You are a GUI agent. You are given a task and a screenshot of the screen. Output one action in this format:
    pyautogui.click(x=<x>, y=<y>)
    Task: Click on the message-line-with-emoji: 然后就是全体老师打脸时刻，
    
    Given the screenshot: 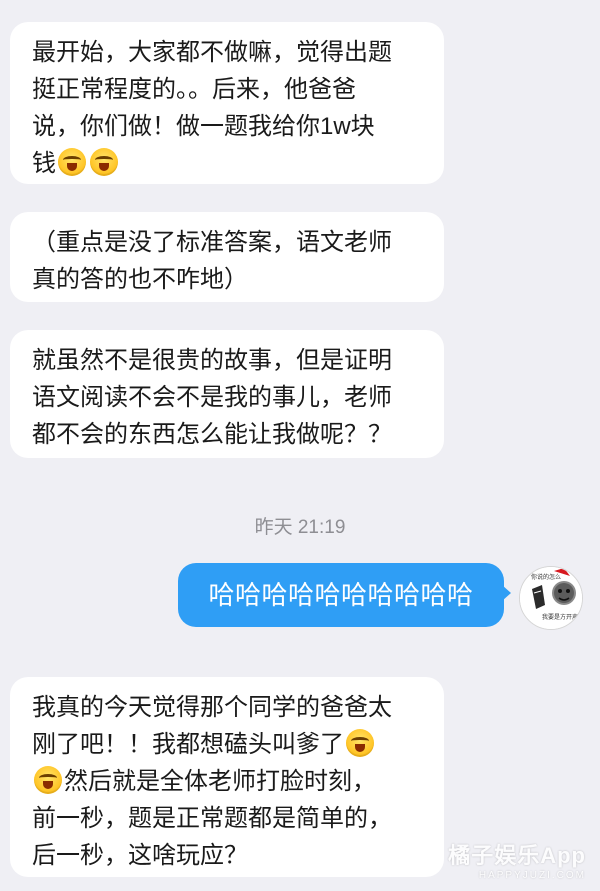 What is the action you would take?
    pyautogui.click(x=228, y=781)
    